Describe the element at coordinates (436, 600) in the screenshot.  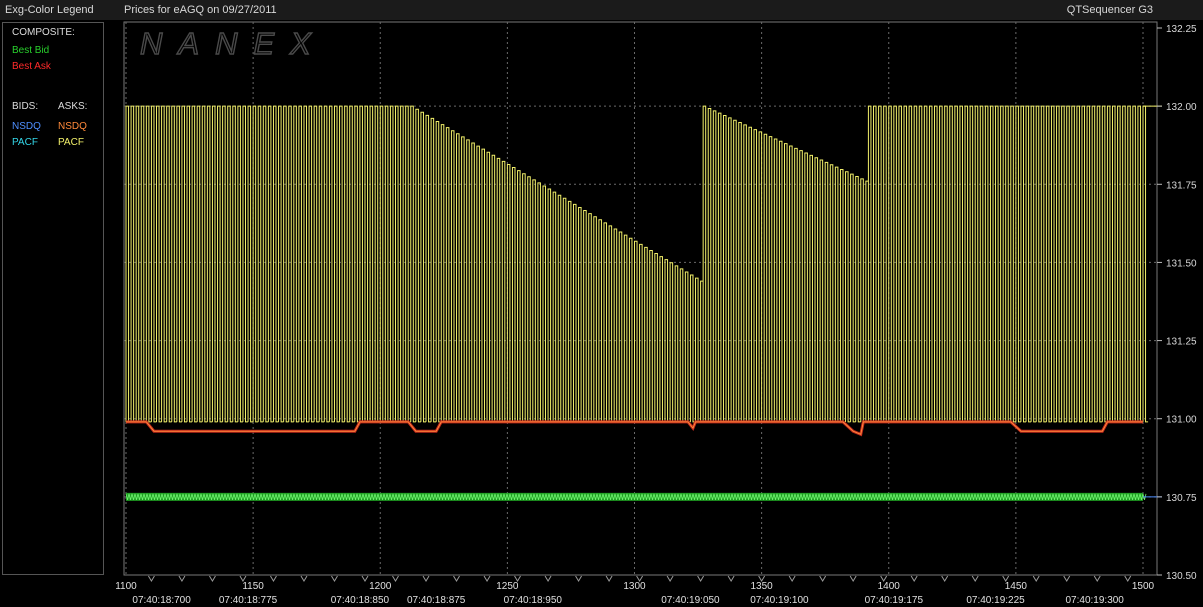
I see `time-label: 07:40:18:875` at that location.